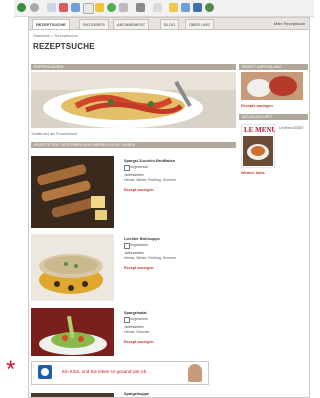 Image resolution: width=320 pixels, height=398 pixels. I want to click on tab-blog: Blog, so click(170, 24).